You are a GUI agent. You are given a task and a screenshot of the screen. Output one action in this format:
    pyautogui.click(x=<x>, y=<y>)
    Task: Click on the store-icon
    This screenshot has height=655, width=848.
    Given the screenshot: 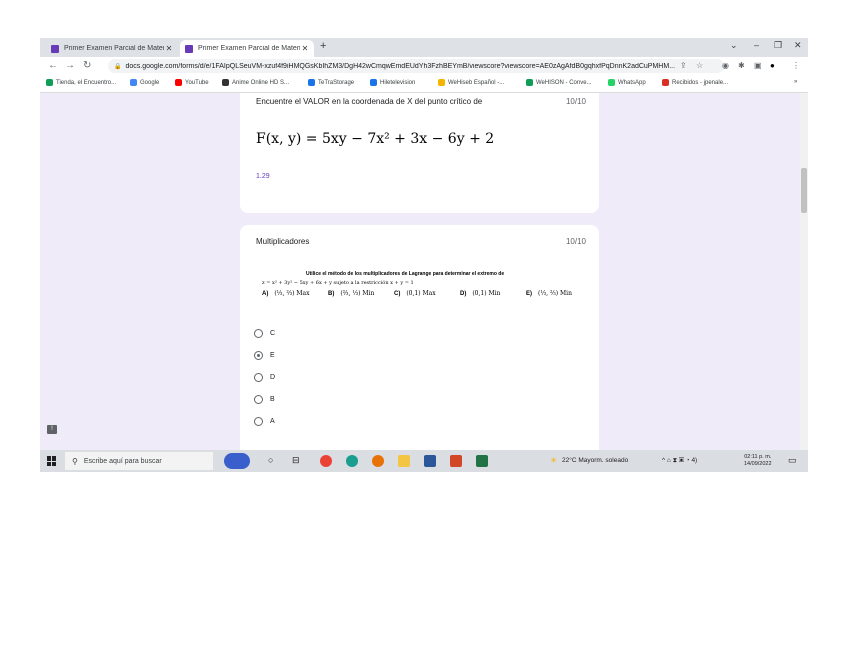 What is the action you would take?
    pyautogui.click(x=430, y=461)
    